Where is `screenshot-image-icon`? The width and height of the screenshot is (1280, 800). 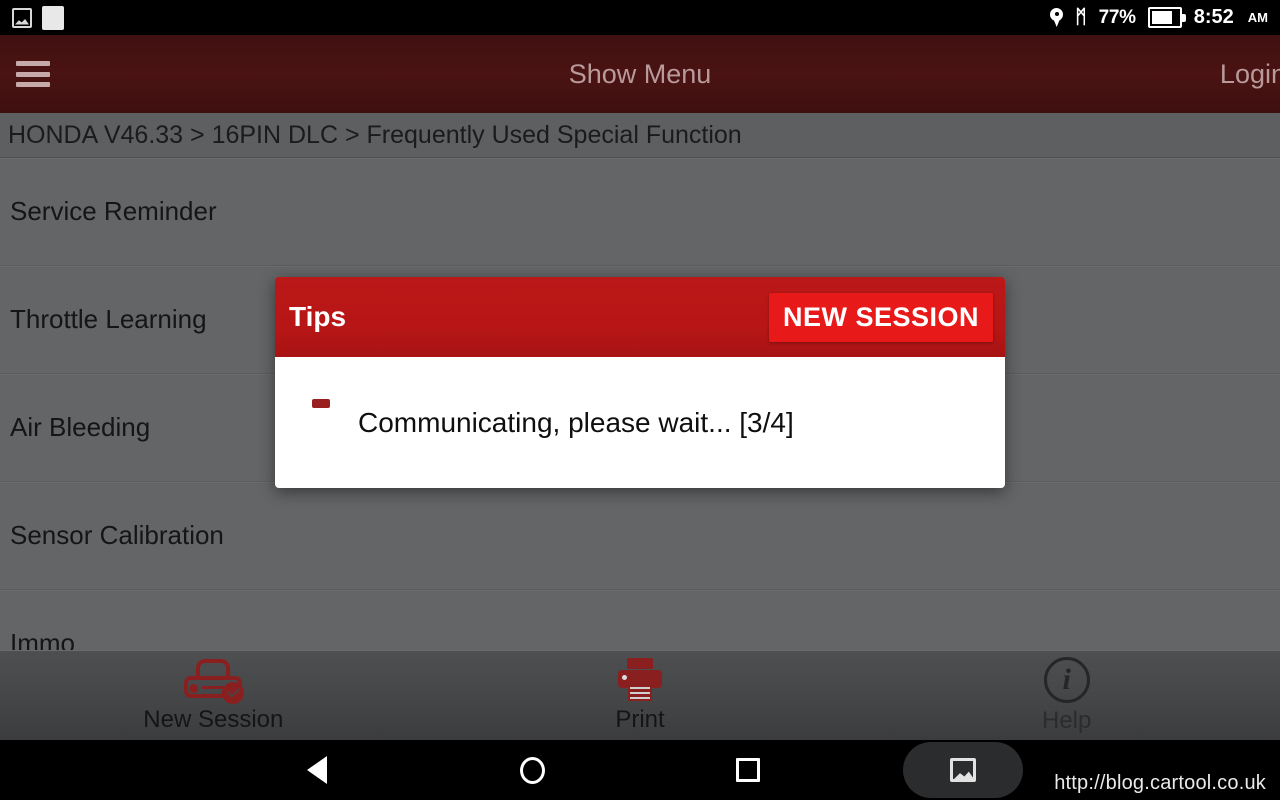
screenshot-image-icon is located at coordinates (963, 770).